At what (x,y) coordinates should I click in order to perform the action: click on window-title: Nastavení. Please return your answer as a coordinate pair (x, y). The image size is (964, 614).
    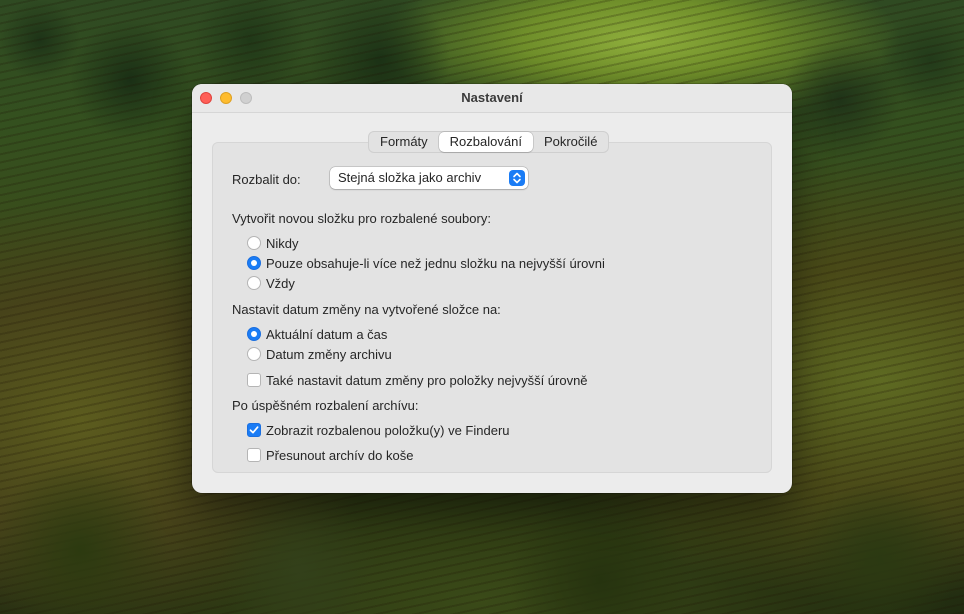
    Looking at the image, I should click on (492, 97).